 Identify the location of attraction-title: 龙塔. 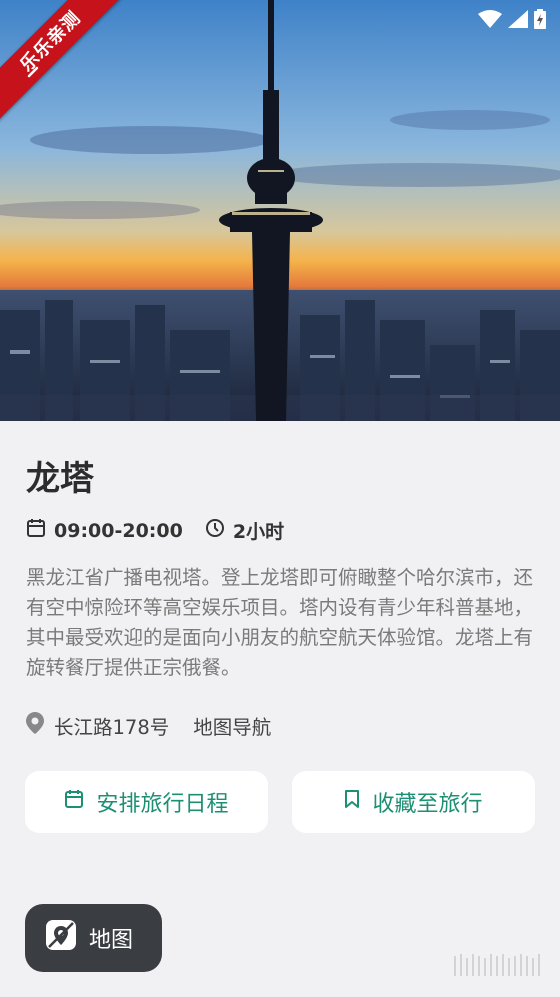
(60, 479).